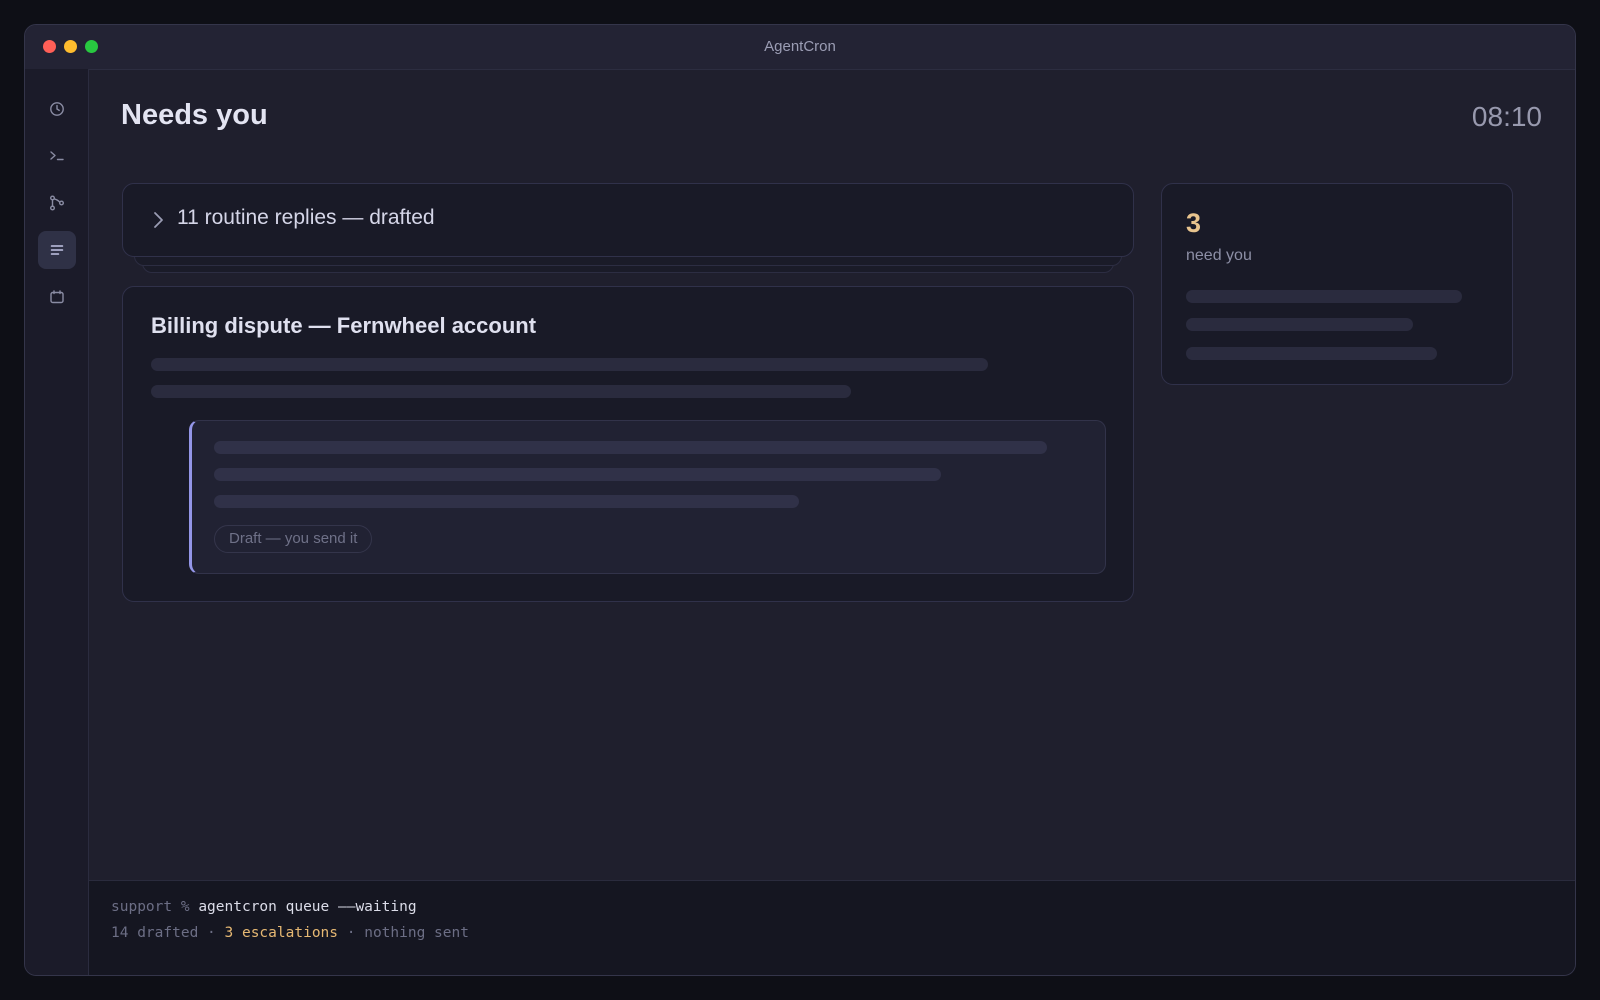  What do you see at coordinates (1506, 116) in the screenshot?
I see `clock-time: 08:10` at bounding box center [1506, 116].